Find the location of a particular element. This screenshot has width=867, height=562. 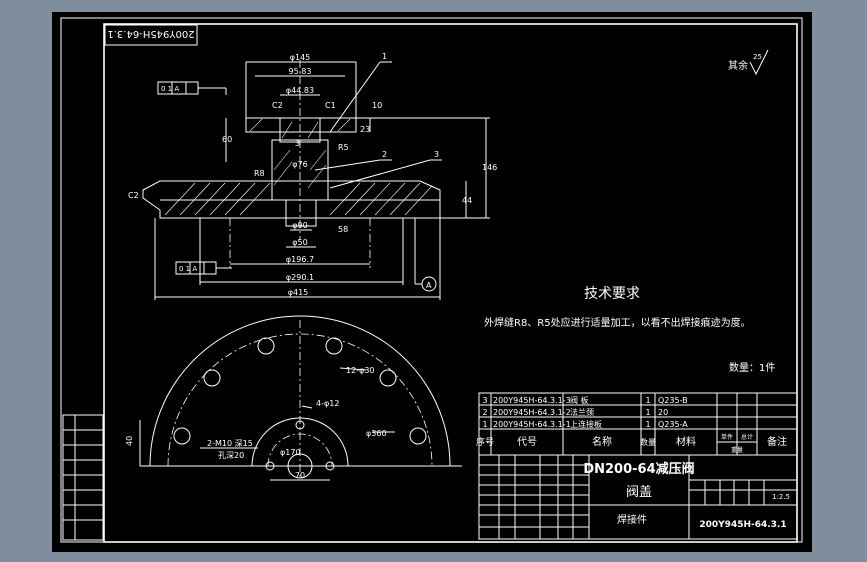

tech-requirements-text: 外焊缝R8、R5处应进行适量加工，以看不出焊接痕迹为度。 is located at coordinates (617, 322).